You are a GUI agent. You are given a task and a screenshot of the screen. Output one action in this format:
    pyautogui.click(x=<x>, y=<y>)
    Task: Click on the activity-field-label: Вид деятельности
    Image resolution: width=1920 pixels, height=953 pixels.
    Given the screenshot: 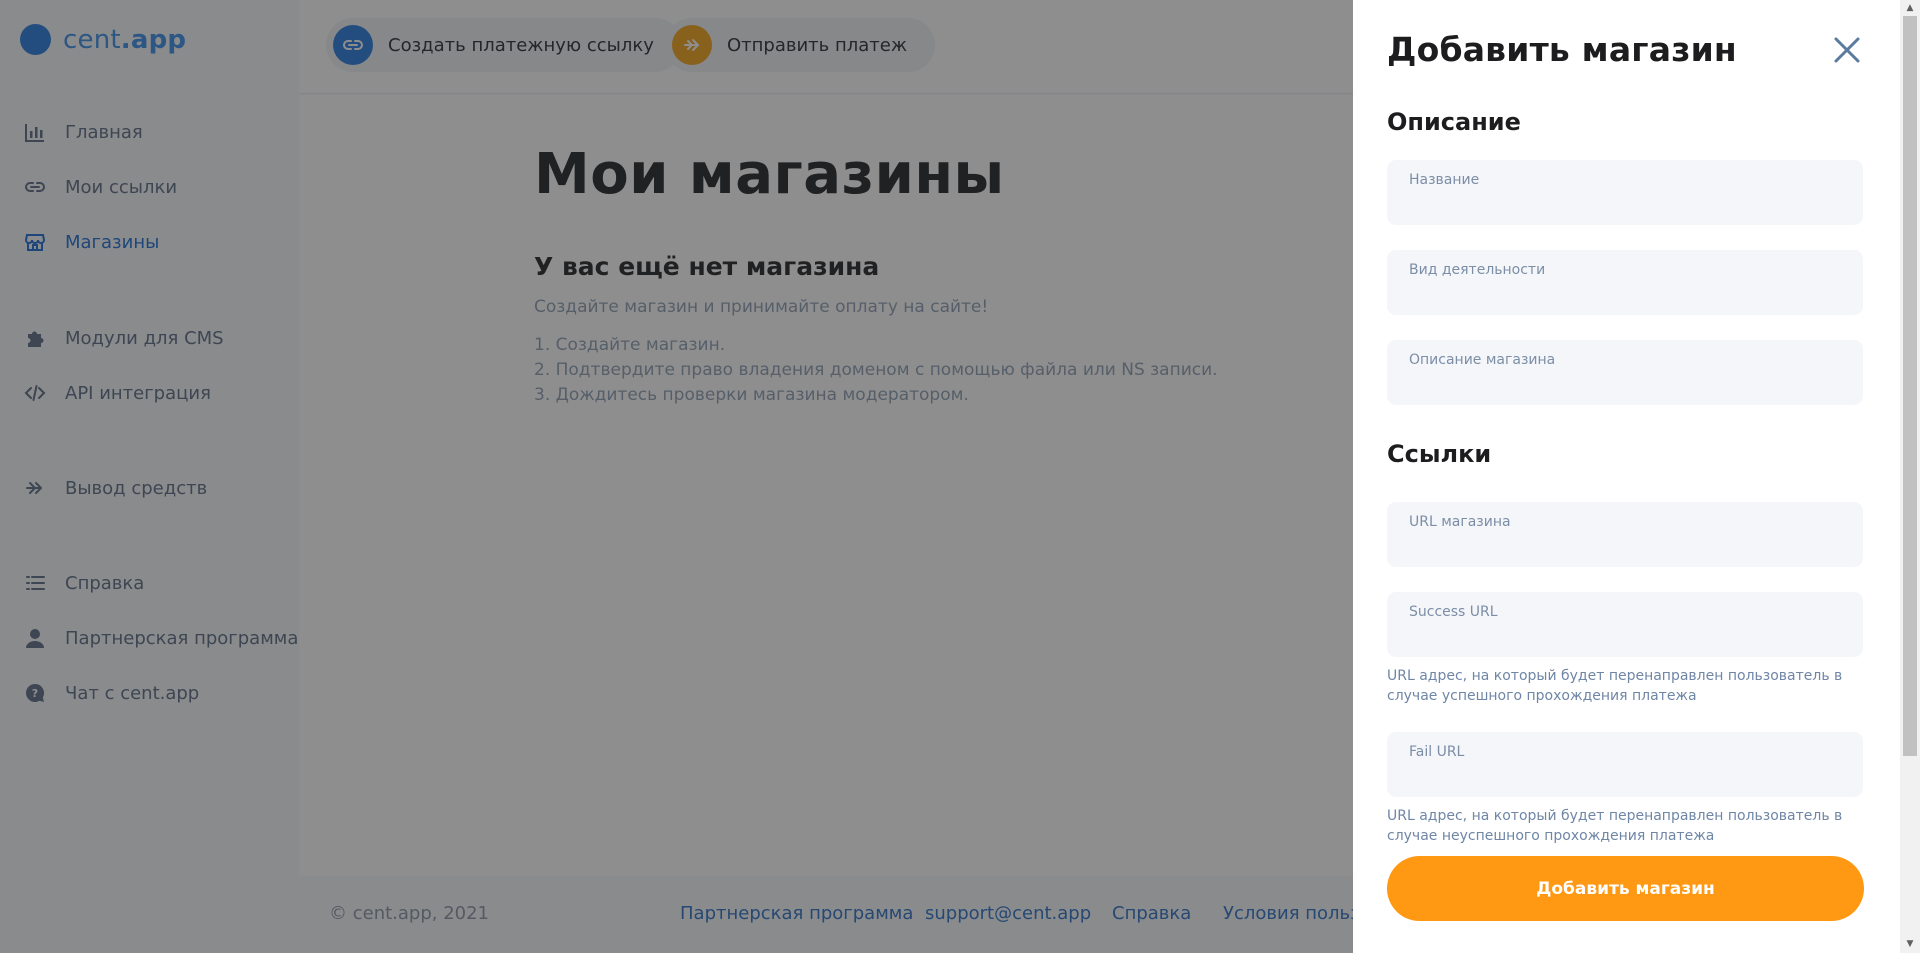 What is the action you would take?
    pyautogui.click(x=1477, y=270)
    